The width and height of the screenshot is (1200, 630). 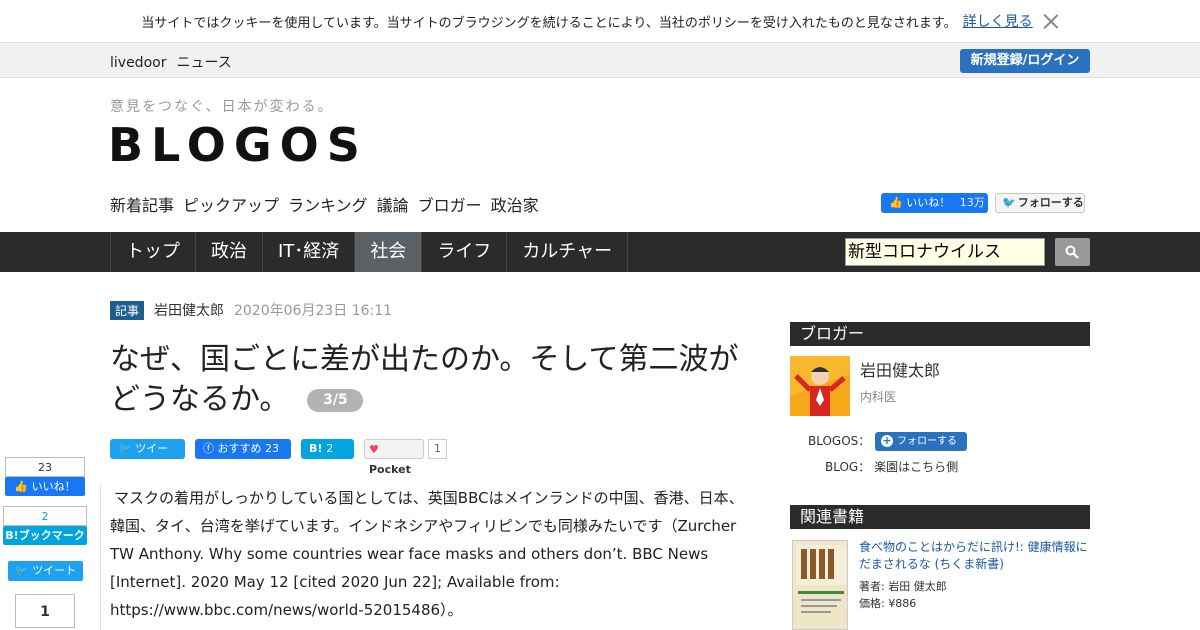 What do you see at coordinates (393, 204) in the screenshot?
I see `subnav-discussion: 議論` at bounding box center [393, 204].